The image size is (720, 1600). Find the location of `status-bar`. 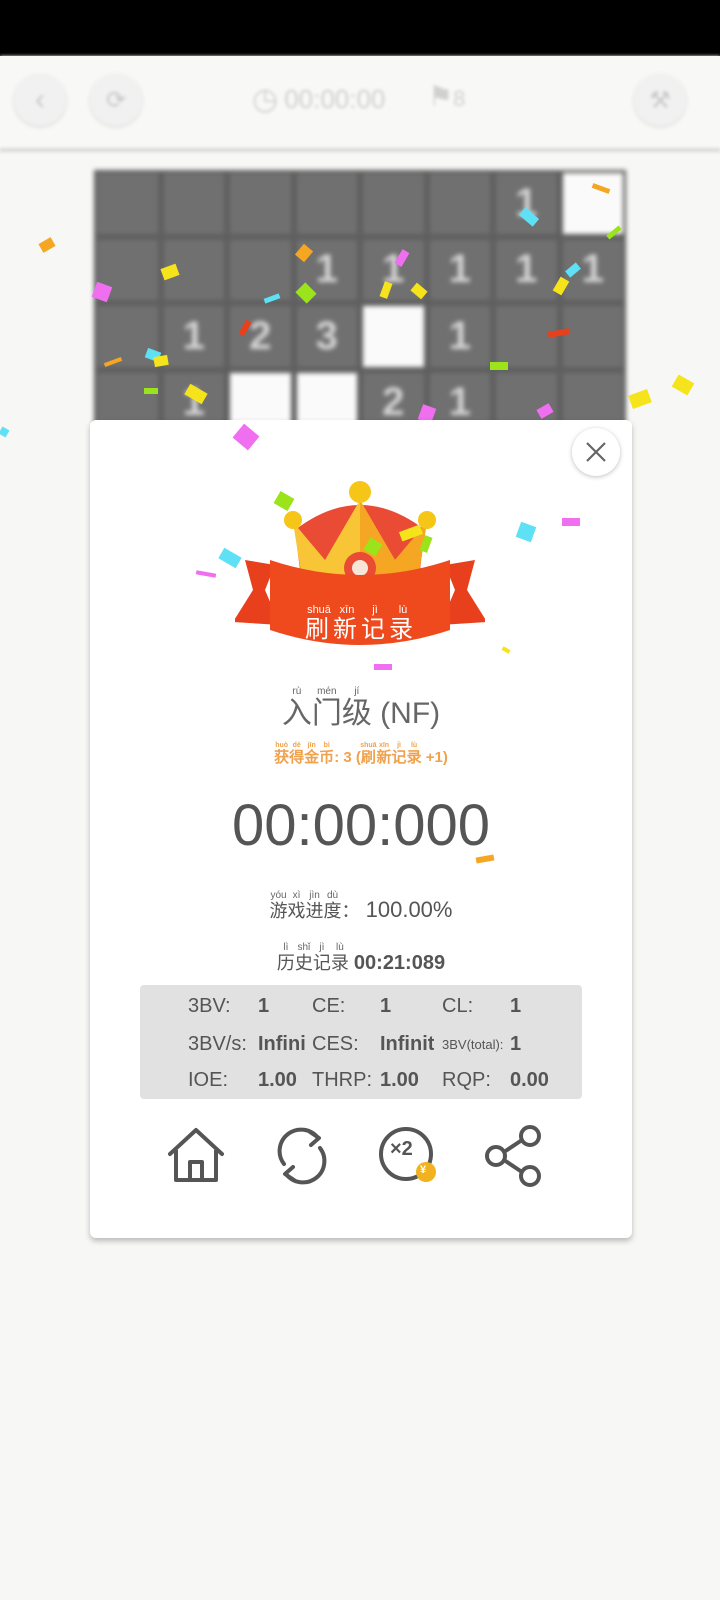

status-bar is located at coordinates (360, 28).